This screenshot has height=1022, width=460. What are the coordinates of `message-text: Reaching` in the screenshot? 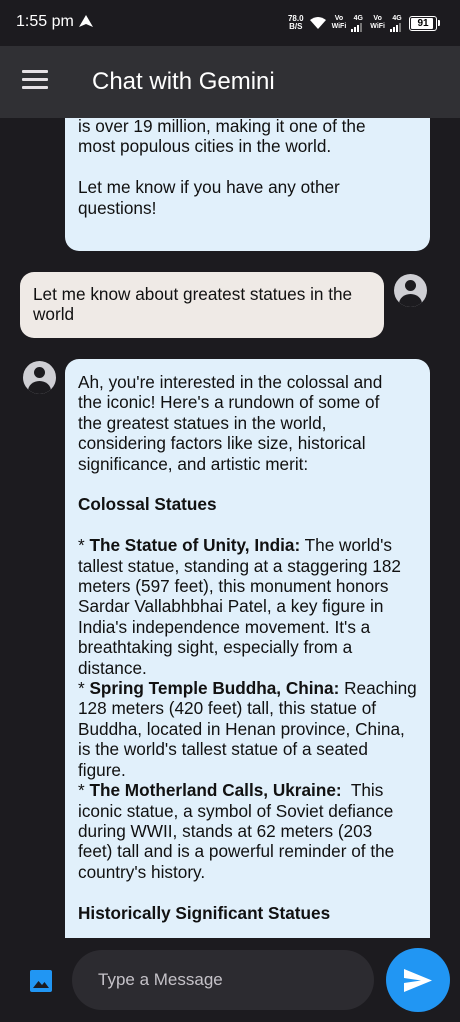 It's located at (378, 688).